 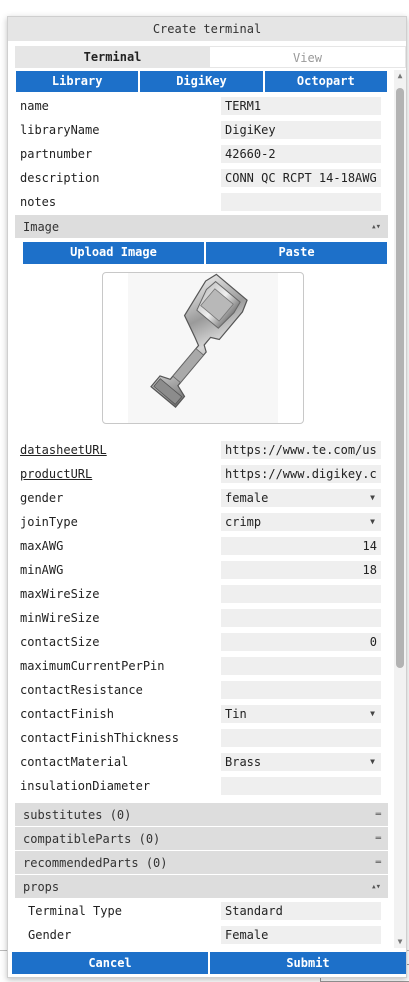 What do you see at coordinates (77, 81) in the screenshot?
I see `library-button: Library` at bounding box center [77, 81].